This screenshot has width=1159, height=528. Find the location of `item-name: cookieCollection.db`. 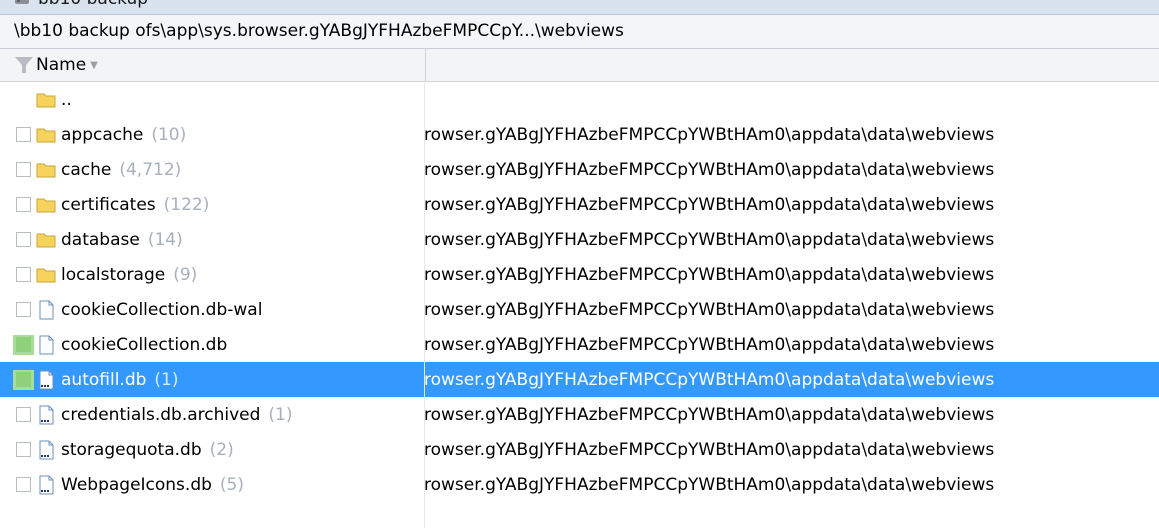

item-name: cookieCollection.db is located at coordinates (144, 344).